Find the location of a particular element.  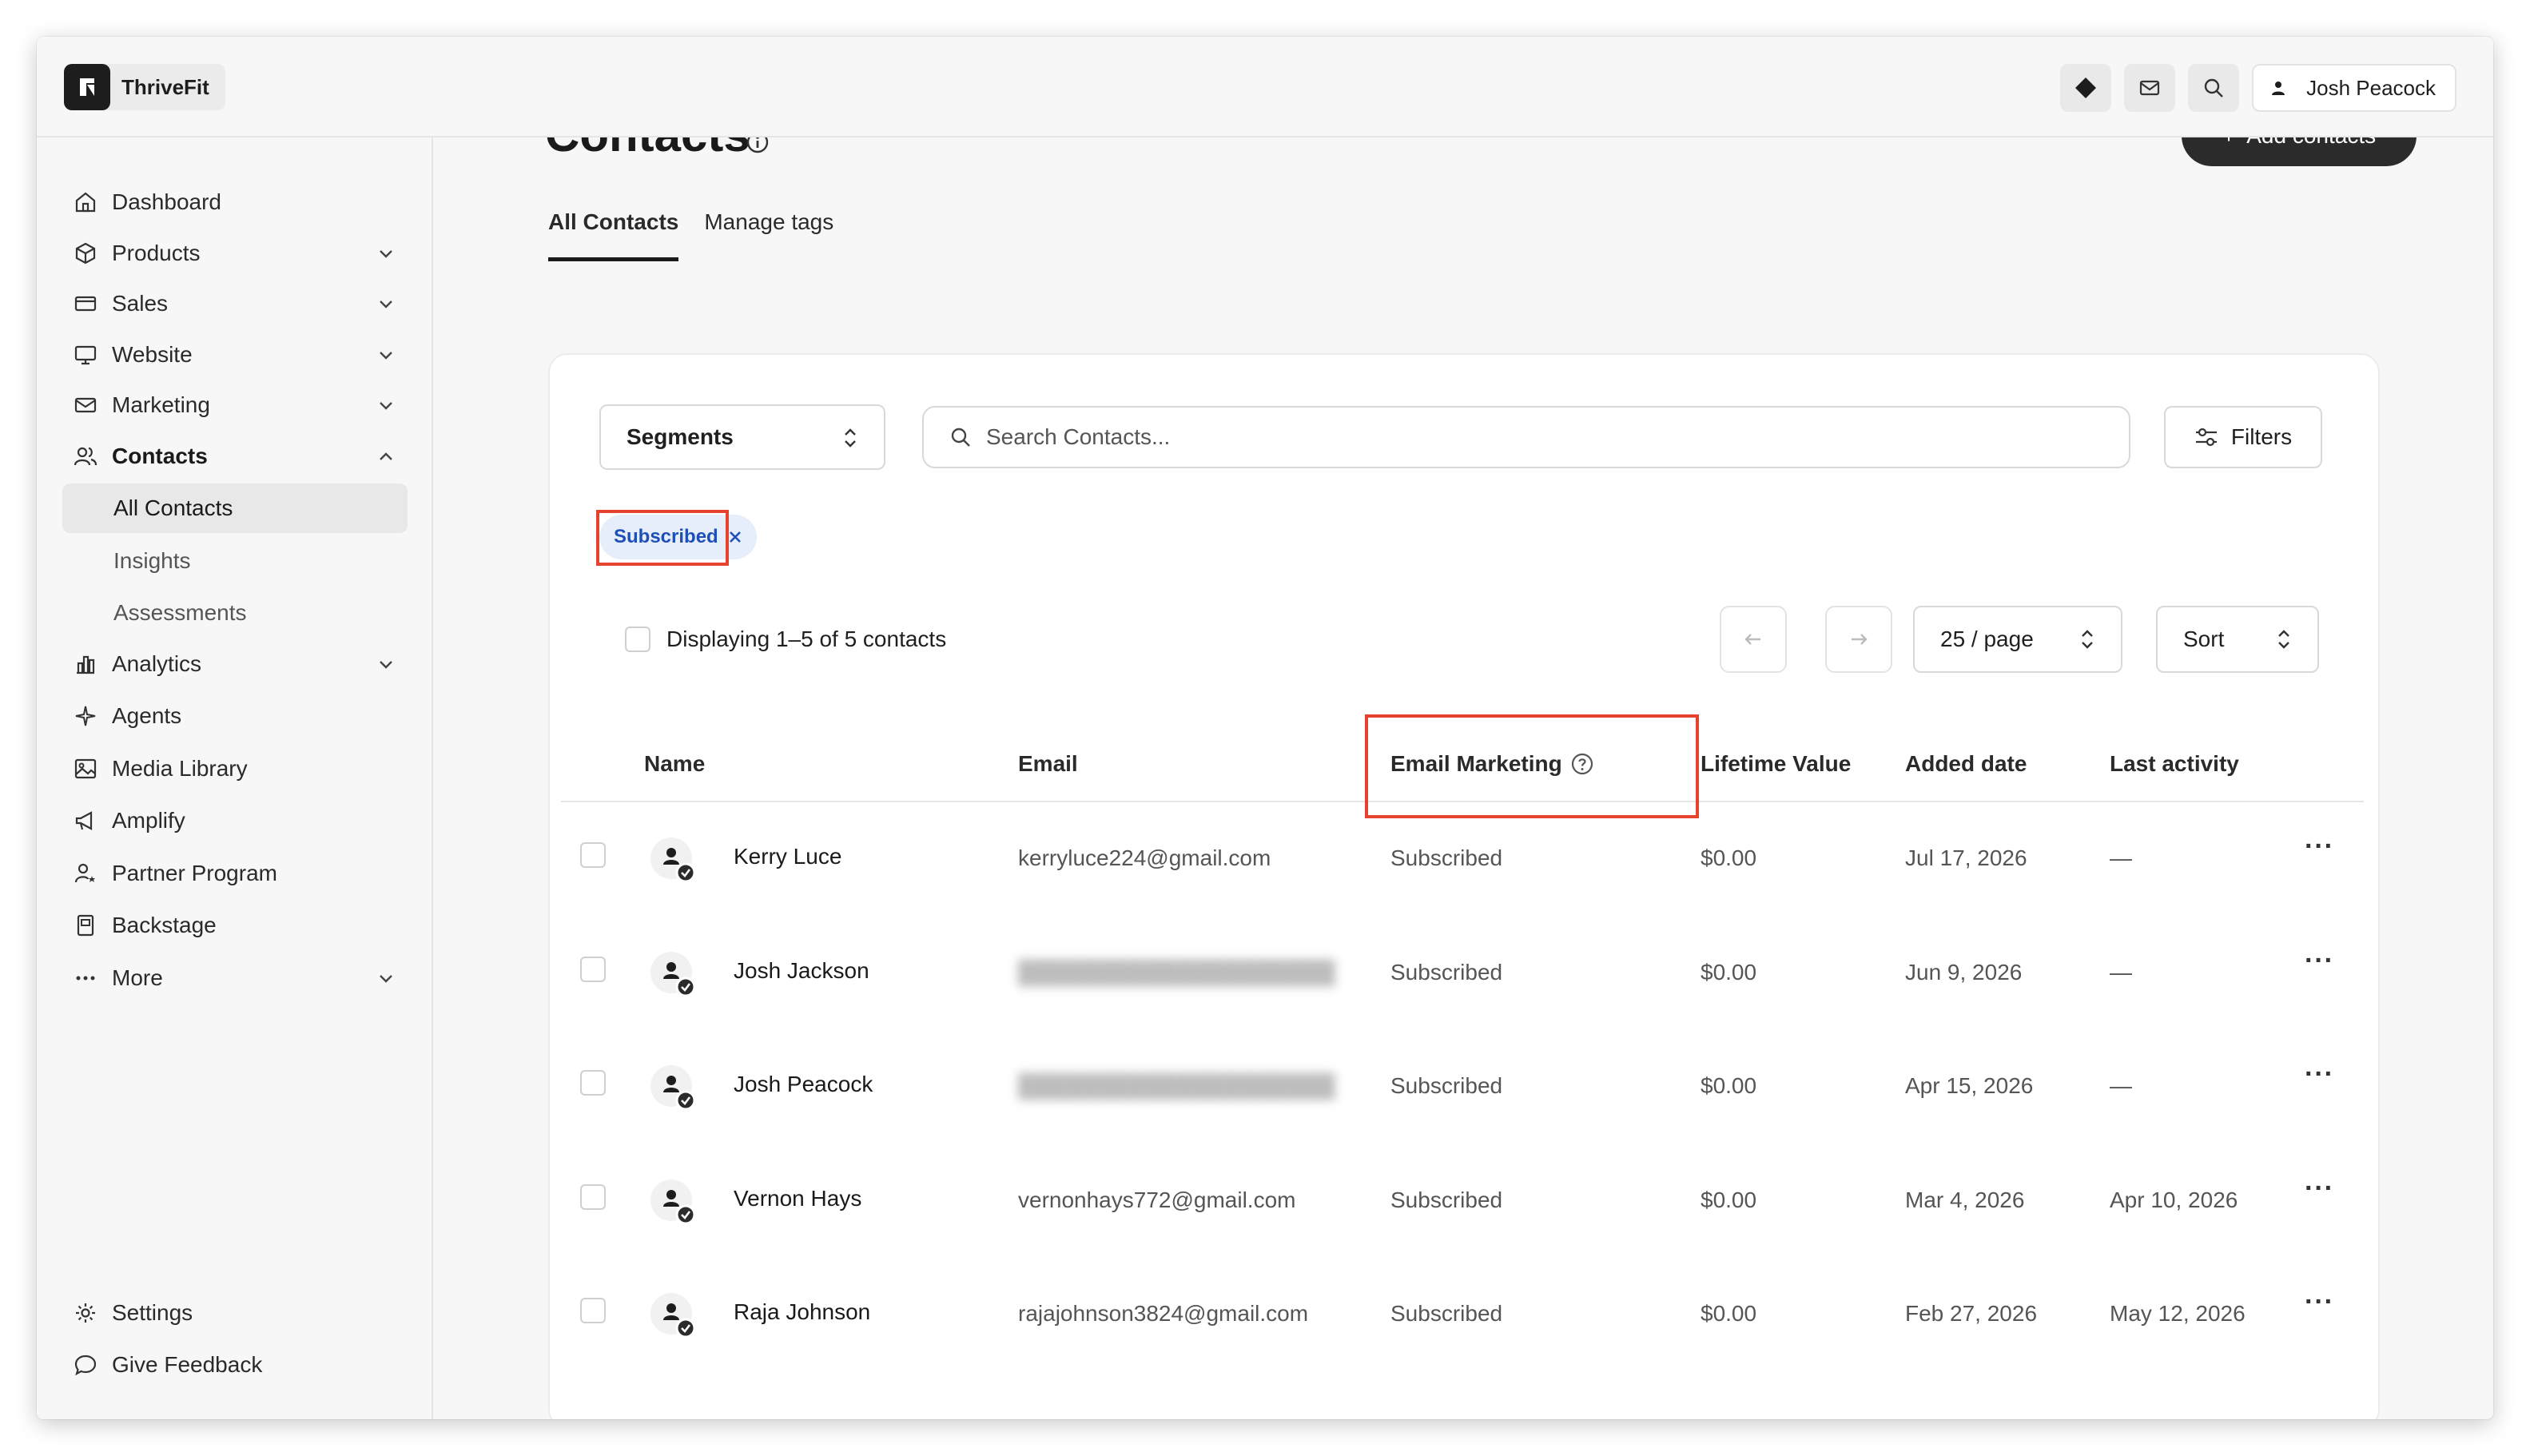

sidebar-item-media-library: Media Library is located at coordinates (235, 769).